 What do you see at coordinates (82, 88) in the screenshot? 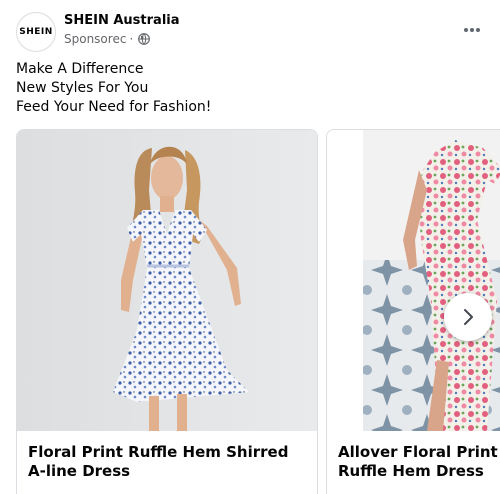
I see `caption-line-2: New Styles For You` at bounding box center [82, 88].